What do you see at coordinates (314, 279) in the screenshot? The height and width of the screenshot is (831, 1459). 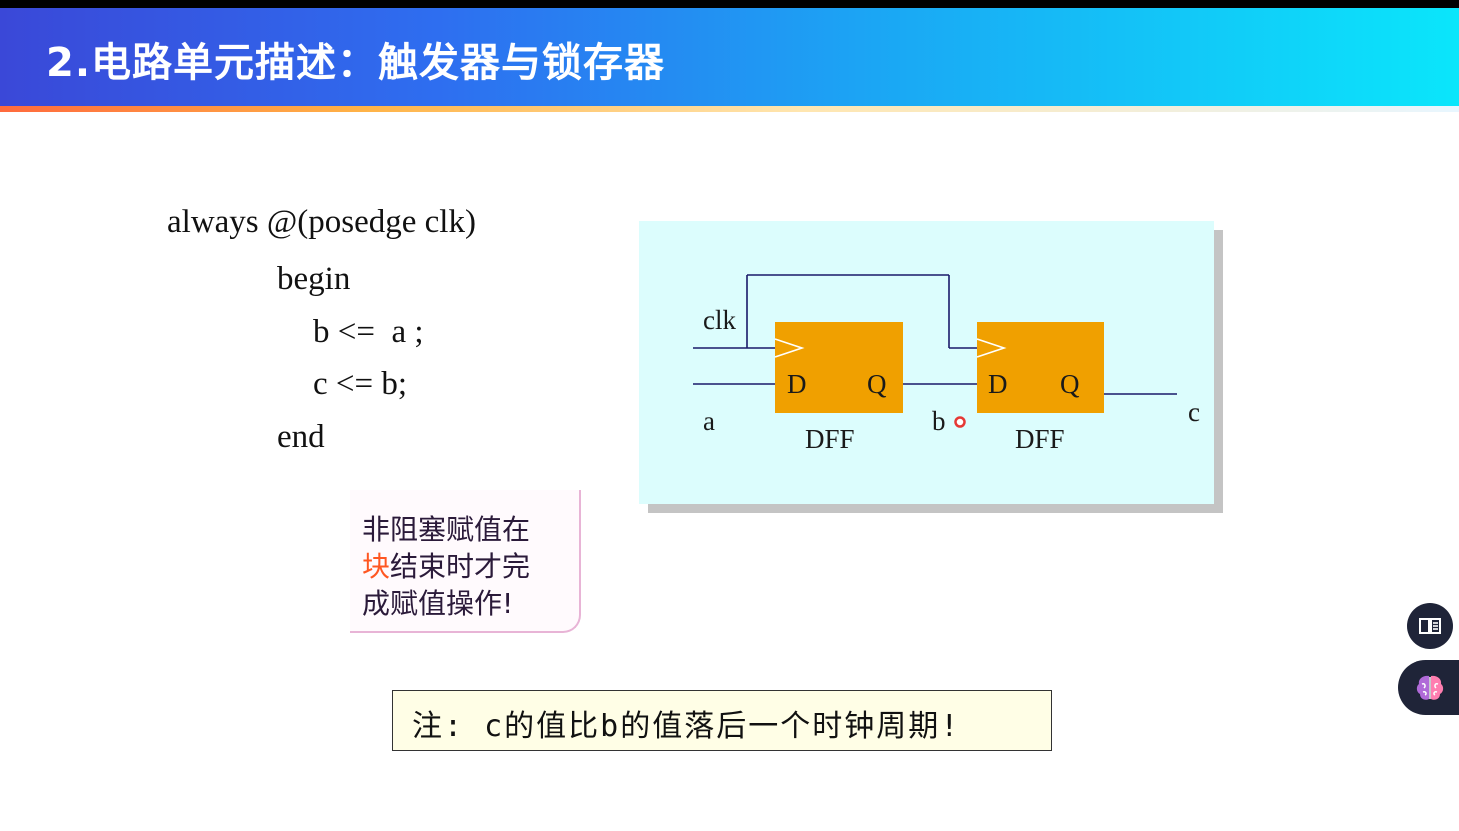 I see `code-line-begin: begin` at bounding box center [314, 279].